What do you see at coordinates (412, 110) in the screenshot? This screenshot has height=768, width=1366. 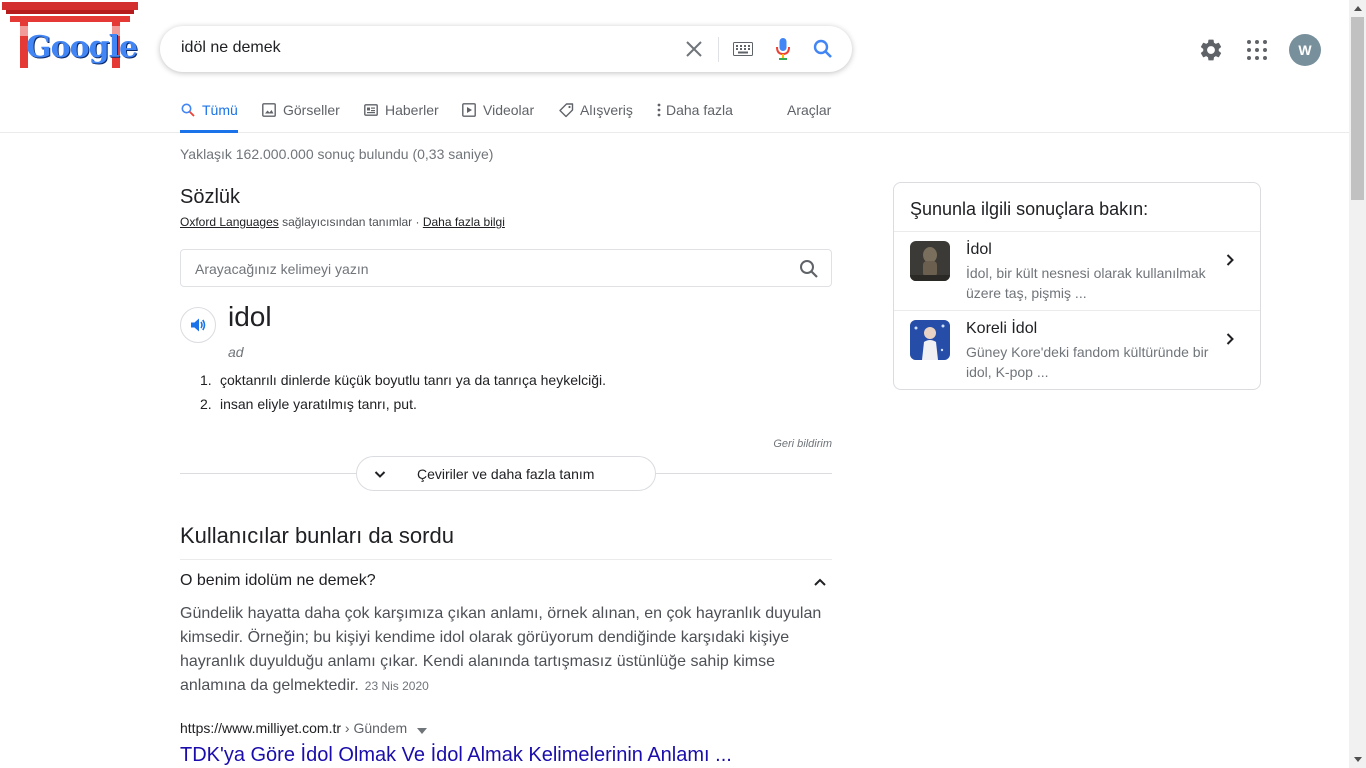 I see `tab-label: Haberler` at bounding box center [412, 110].